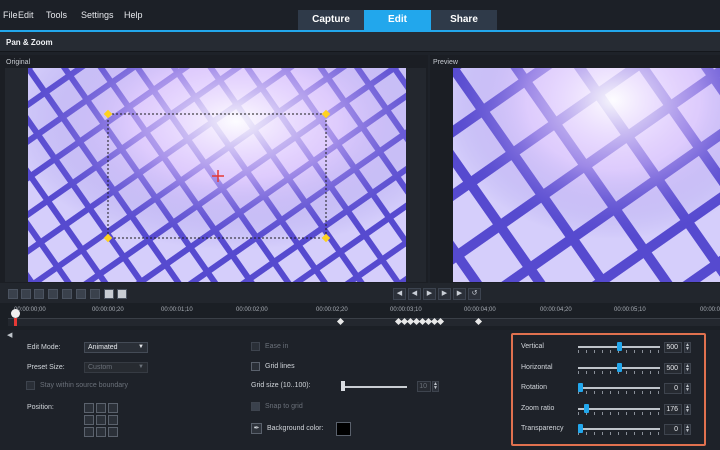  Describe the element at coordinates (26, 15) in the screenshot. I see `menu-edit: Edit` at that location.